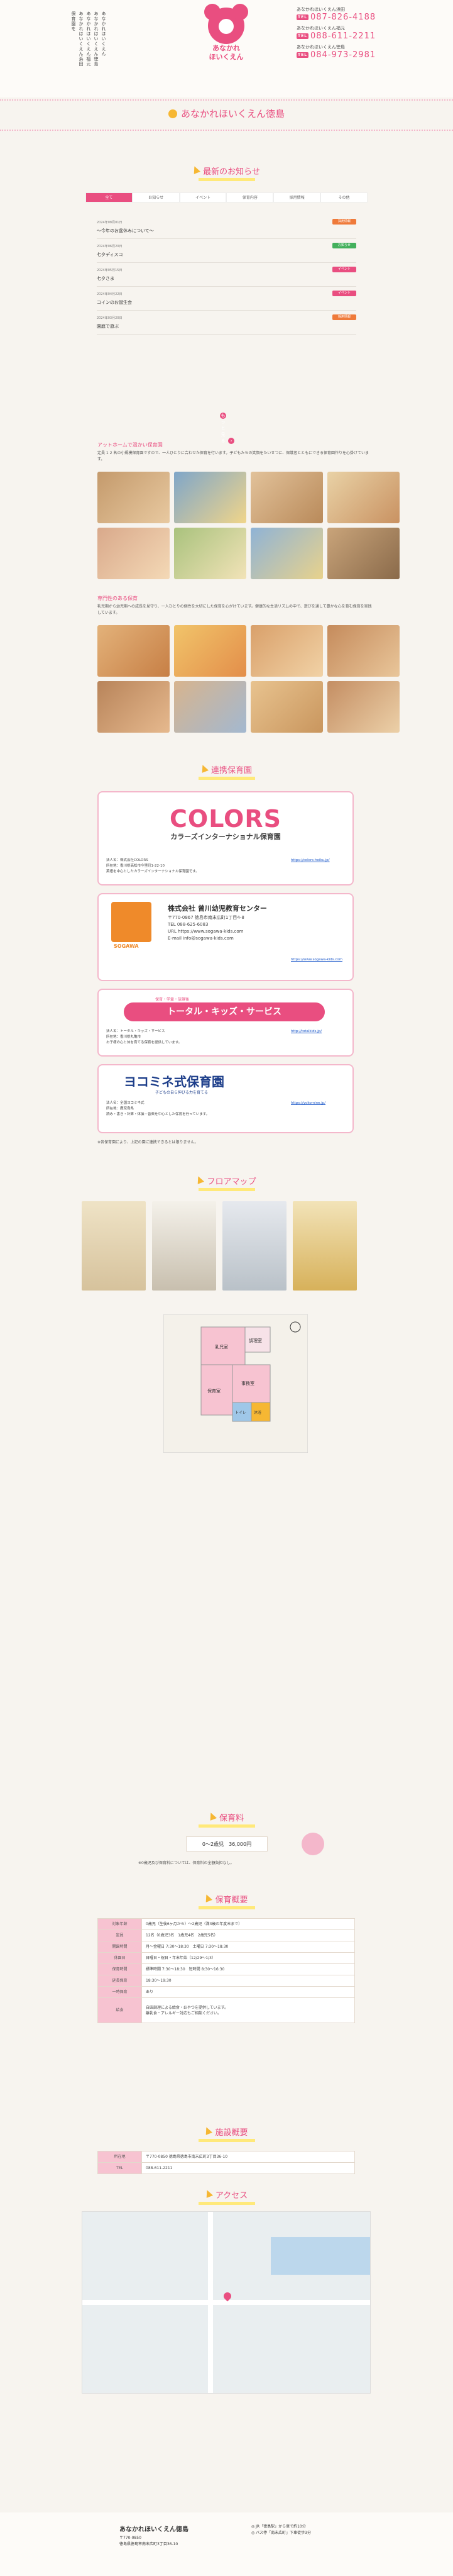 The image size is (453, 2576). Describe the element at coordinates (320, 1103) in the screenshot. I see `partner-link: https://yokomine.jp/` at that location.